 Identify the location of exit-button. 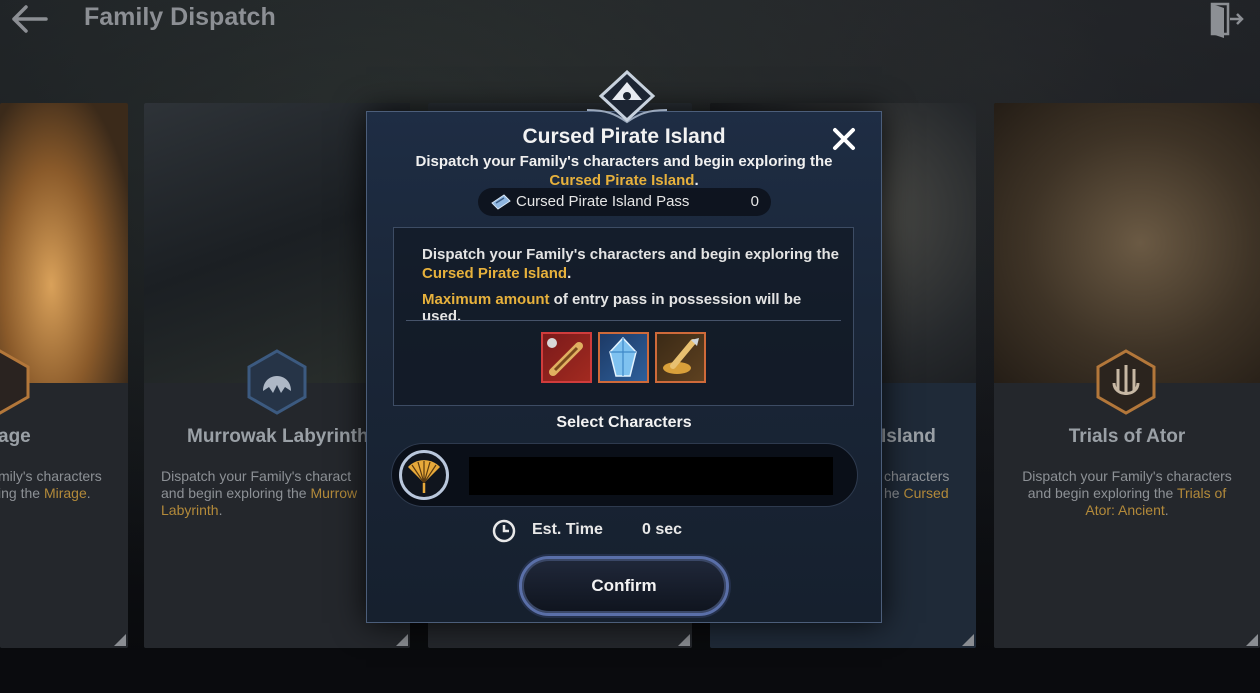
(1225, 19).